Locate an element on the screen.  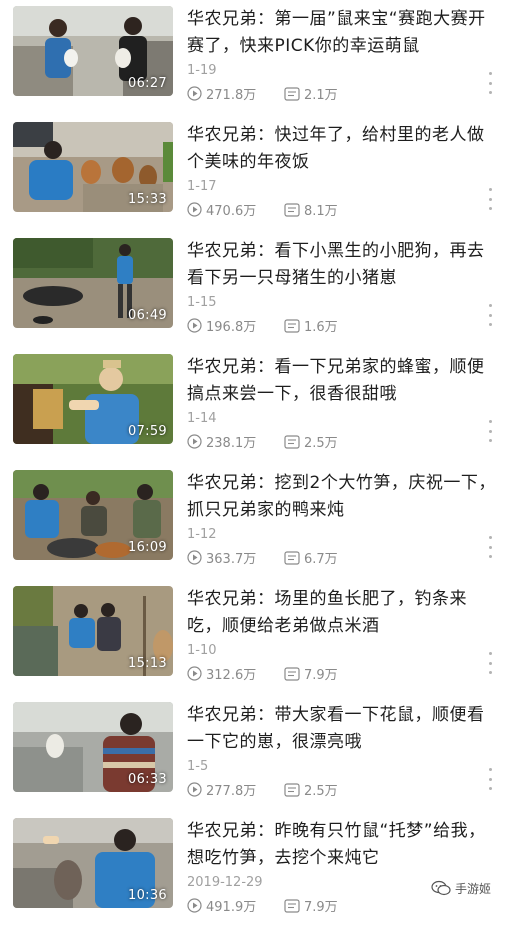
play-count-value: 491.9万 is located at coordinates (231, 907).